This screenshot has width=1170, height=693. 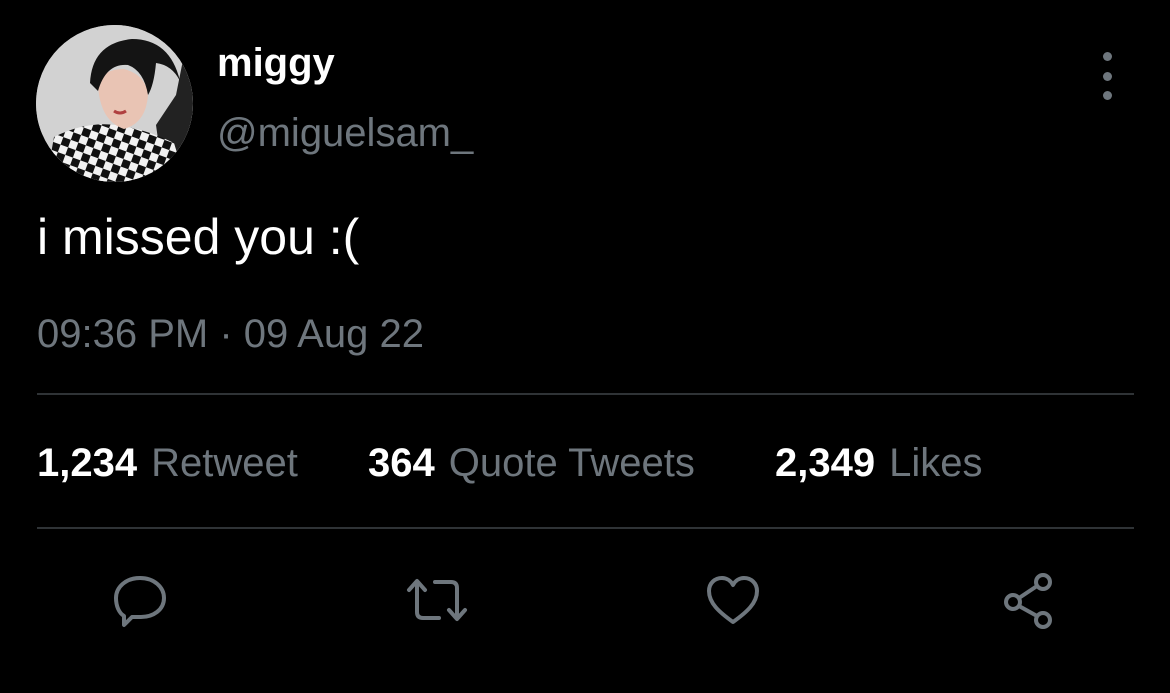 I want to click on retweets-count: 1,234, so click(x=87, y=463).